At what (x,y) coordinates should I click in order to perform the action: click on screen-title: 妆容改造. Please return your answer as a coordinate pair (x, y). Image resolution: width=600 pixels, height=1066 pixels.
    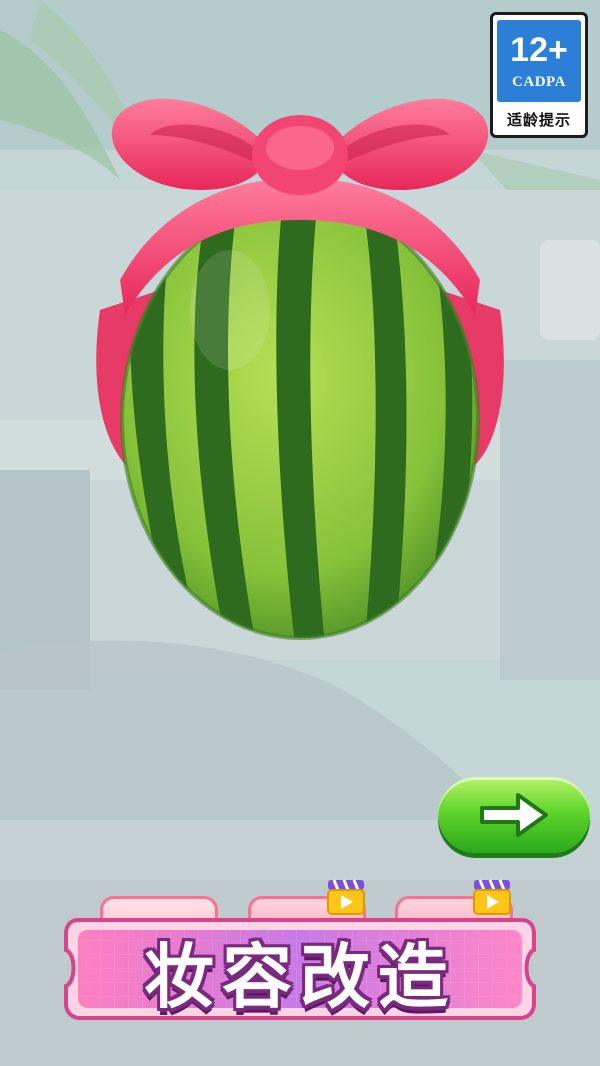
    Looking at the image, I should click on (300, 976).